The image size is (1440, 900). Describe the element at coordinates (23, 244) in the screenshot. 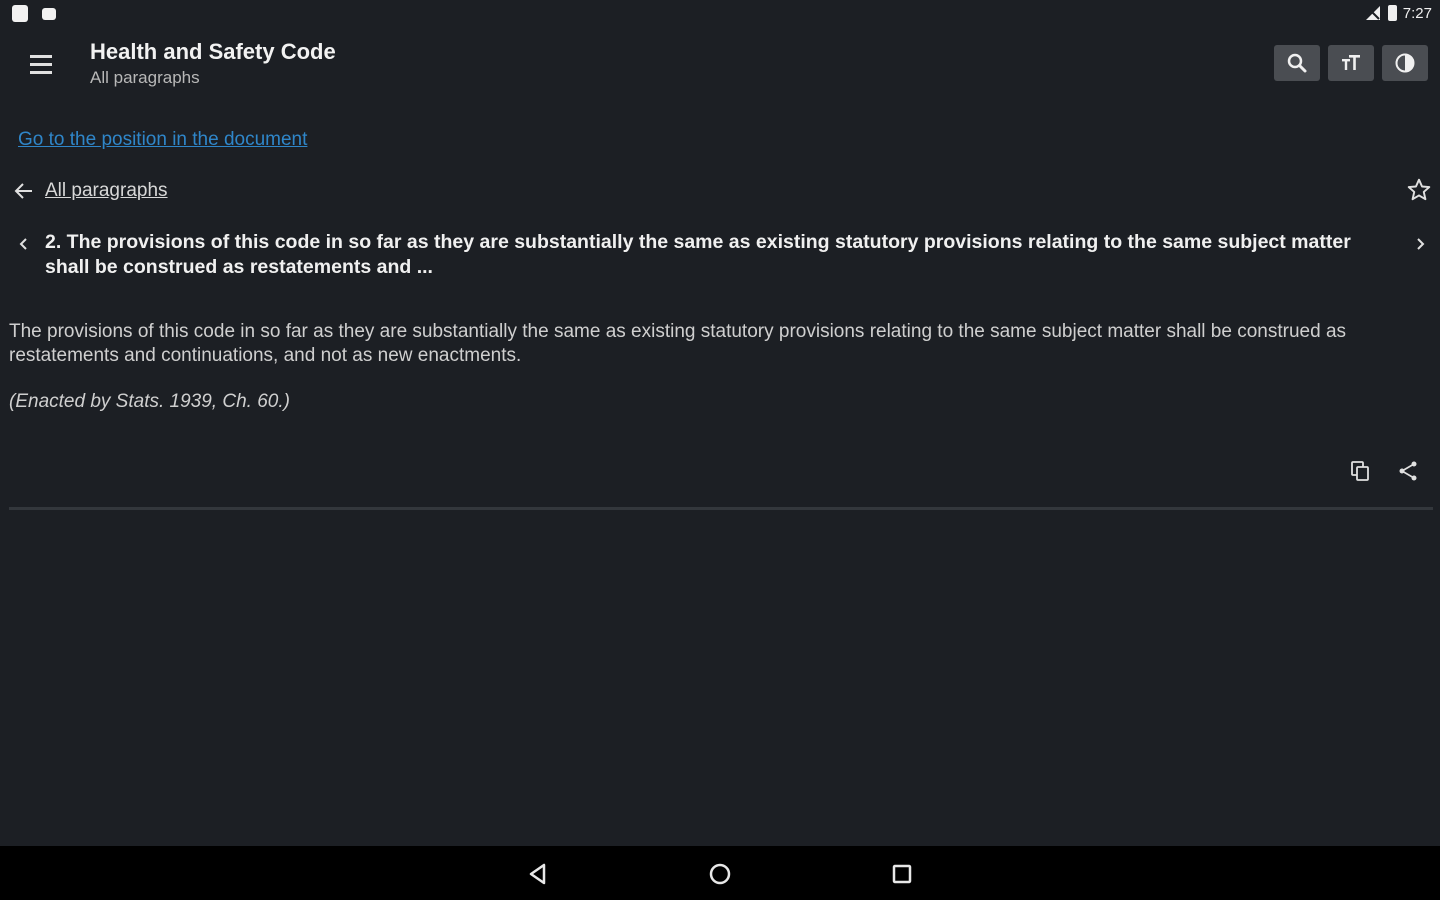

I see `chevron-left-icon` at that location.